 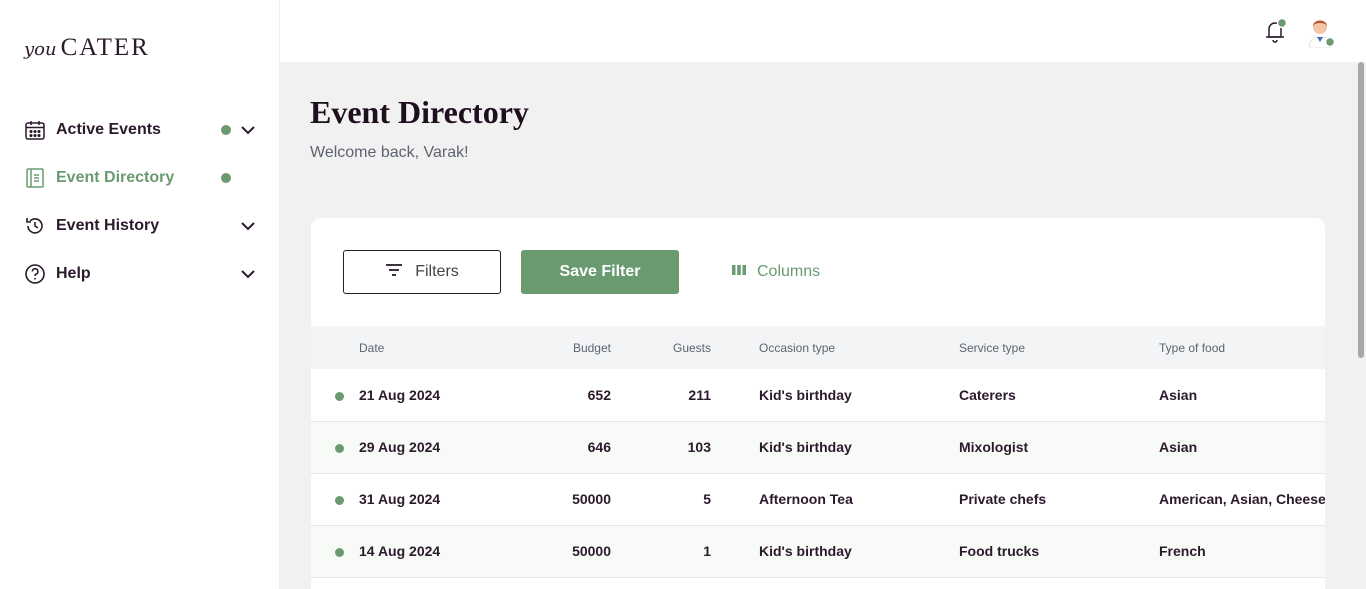 I want to click on filter-icon, so click(x=394, y=272).